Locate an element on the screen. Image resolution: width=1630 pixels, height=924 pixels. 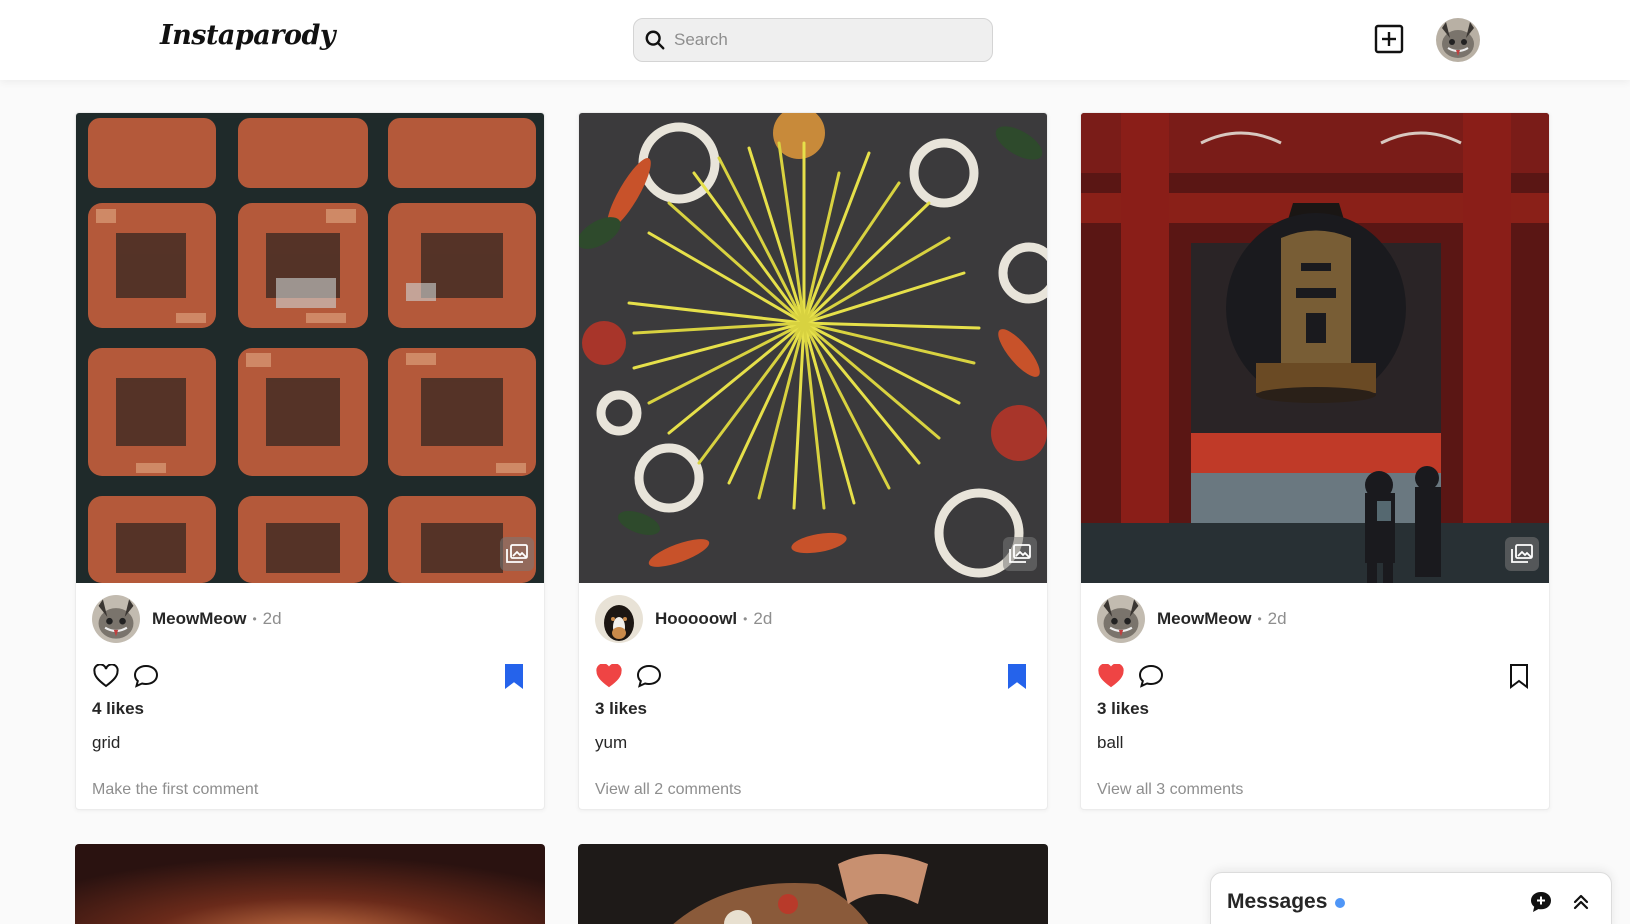
author-name: Hooooowl is located at coordinates (696, 619).